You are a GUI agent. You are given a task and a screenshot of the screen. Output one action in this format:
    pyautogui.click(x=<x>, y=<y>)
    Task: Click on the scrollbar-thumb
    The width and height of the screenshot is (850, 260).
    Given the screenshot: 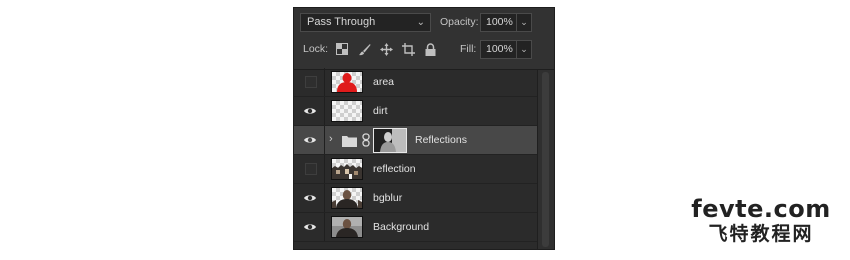 What is the action you would take?
    pyautogui.click(x=545, y=159)
    